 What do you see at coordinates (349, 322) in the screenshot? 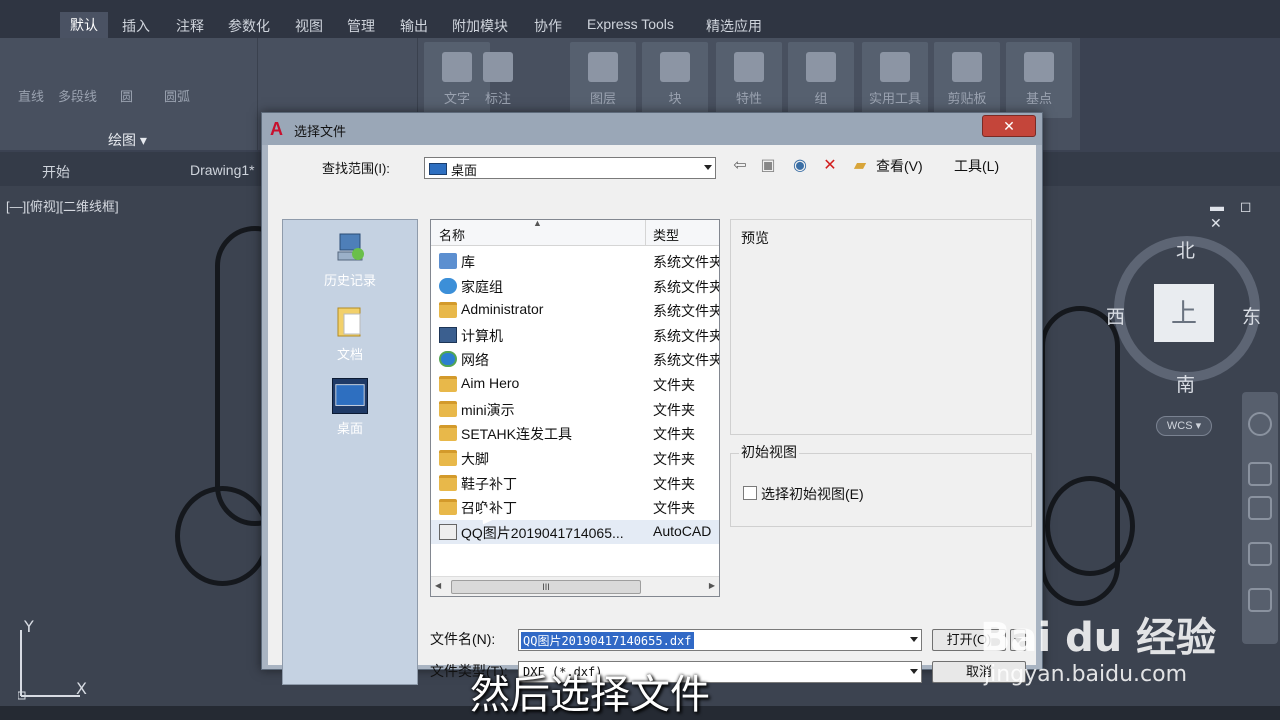
I see `documents-folder-icon` at bounding box center [349, 322].